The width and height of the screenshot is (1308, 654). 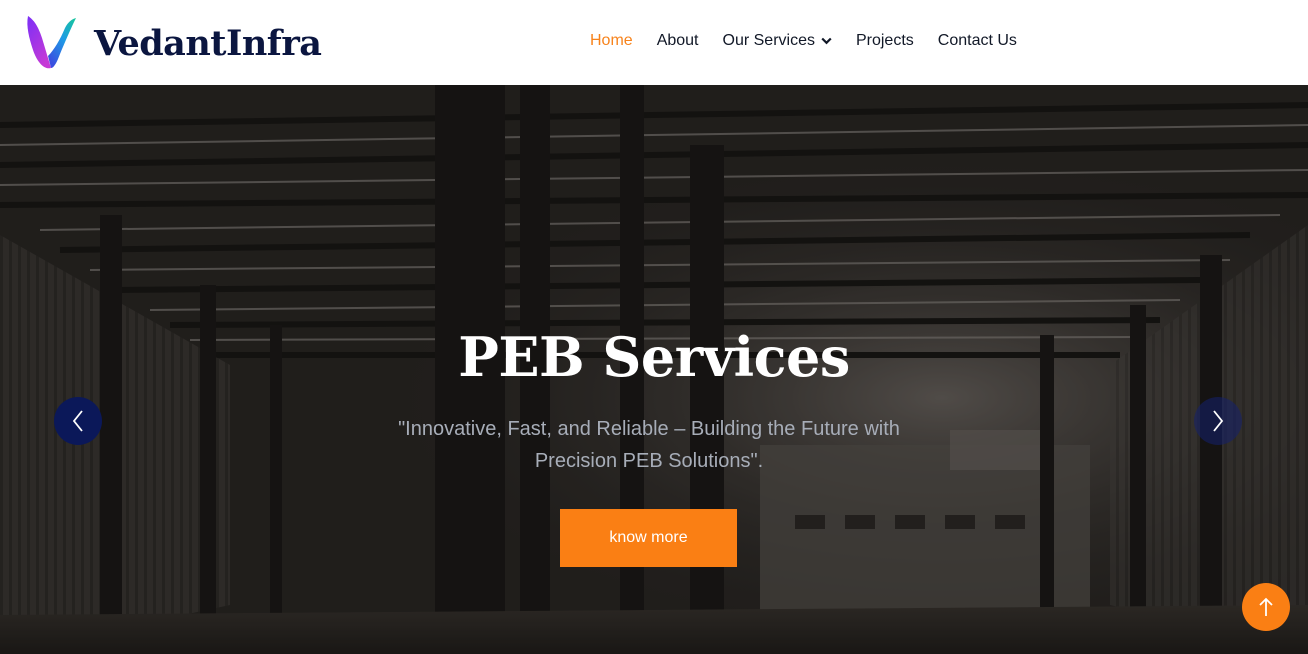 I want to click on nav-link-our-services: Our Services, so click(x=777, y=41).